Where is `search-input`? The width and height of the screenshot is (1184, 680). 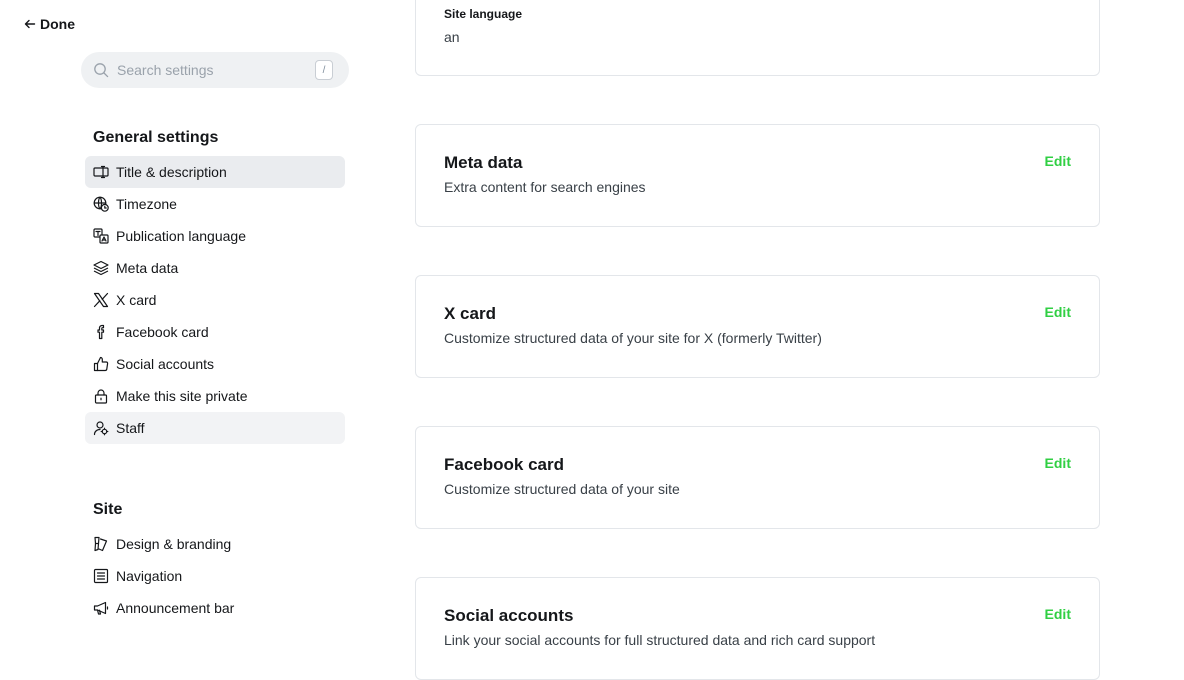 search-input is located at coordinates (210, 70).